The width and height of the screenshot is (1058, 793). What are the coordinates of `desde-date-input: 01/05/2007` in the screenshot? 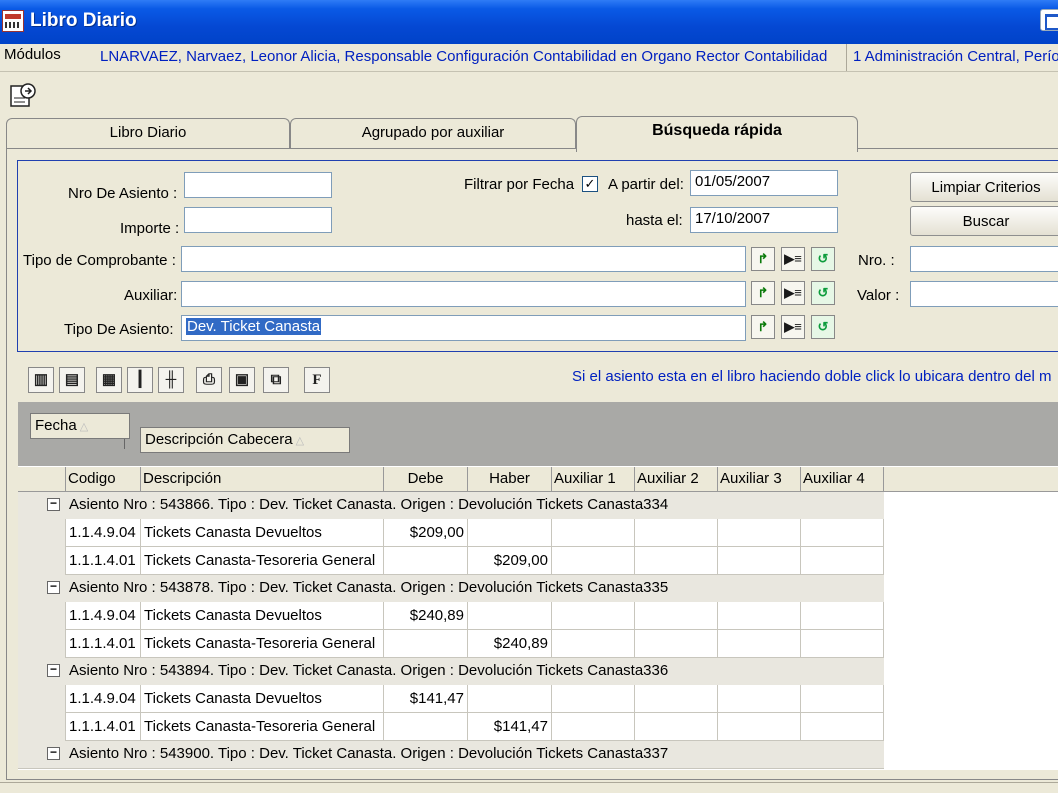 It's located at (764, 183).